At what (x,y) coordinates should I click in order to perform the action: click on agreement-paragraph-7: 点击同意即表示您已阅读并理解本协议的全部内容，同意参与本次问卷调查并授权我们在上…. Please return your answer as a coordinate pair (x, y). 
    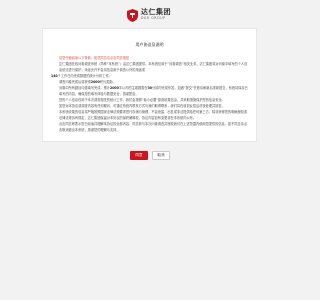
    Looking at the image, I should click on (153, 127).